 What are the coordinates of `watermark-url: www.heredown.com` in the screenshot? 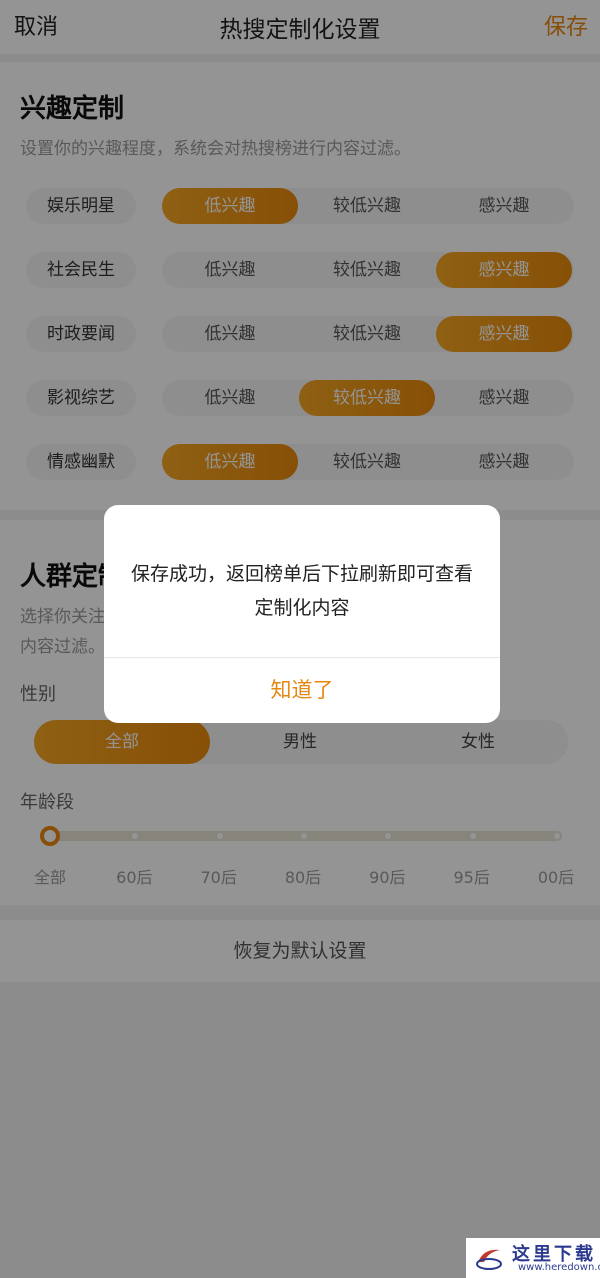 It's located at (559, 1267).